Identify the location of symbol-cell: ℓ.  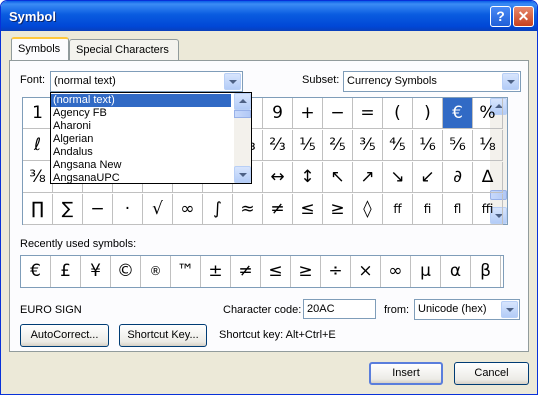
(38, 145).